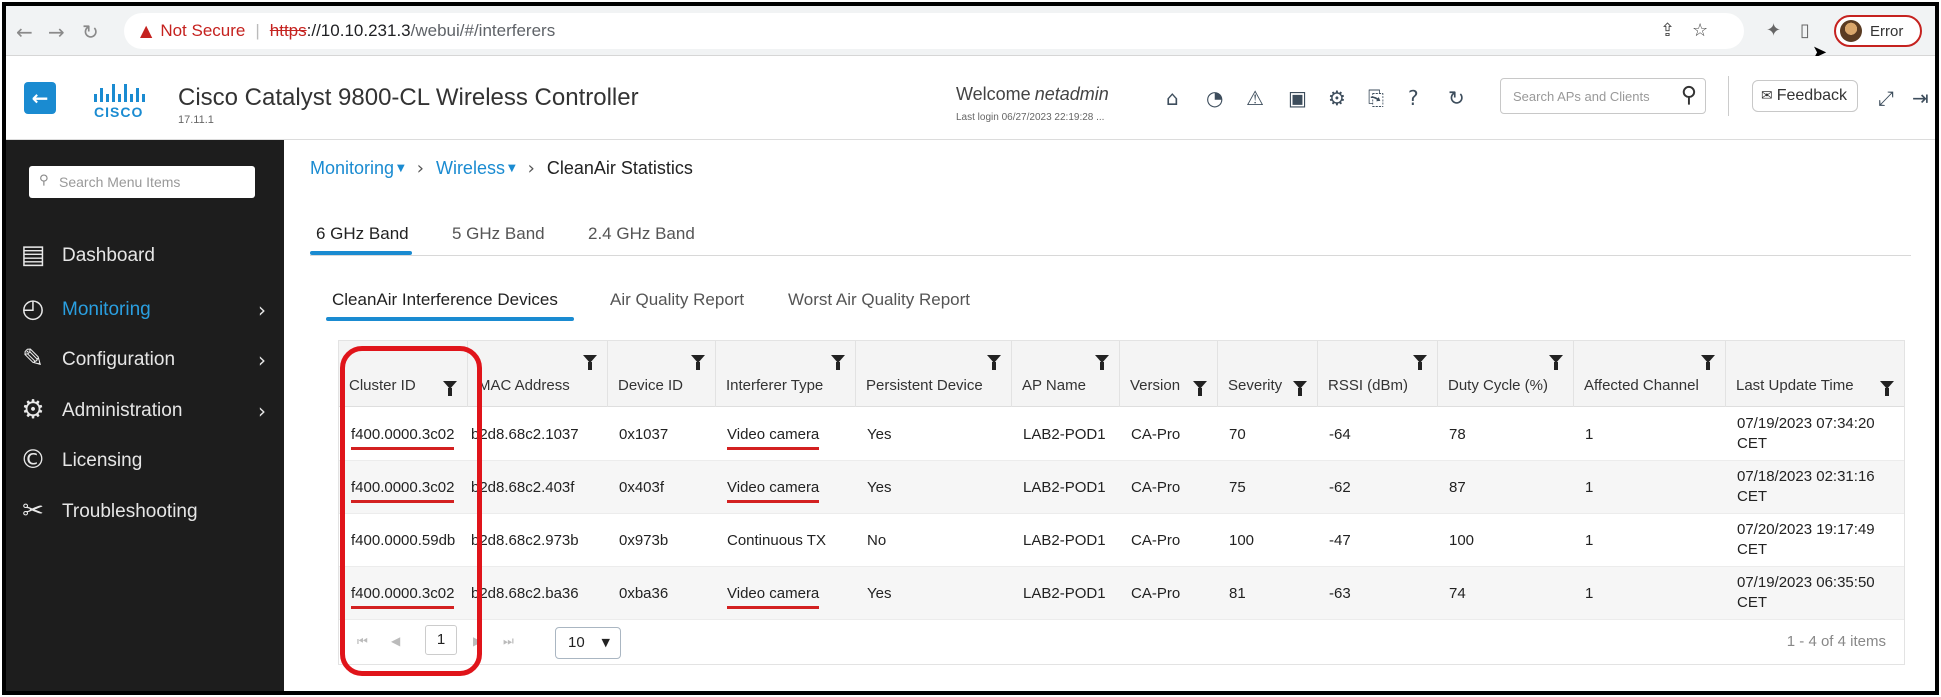 The width and height of the screenshot is (1941, 697). Describe the element at coordinates (1297, 98) in the screenshot. I see `save-icon: ▣` at that location.